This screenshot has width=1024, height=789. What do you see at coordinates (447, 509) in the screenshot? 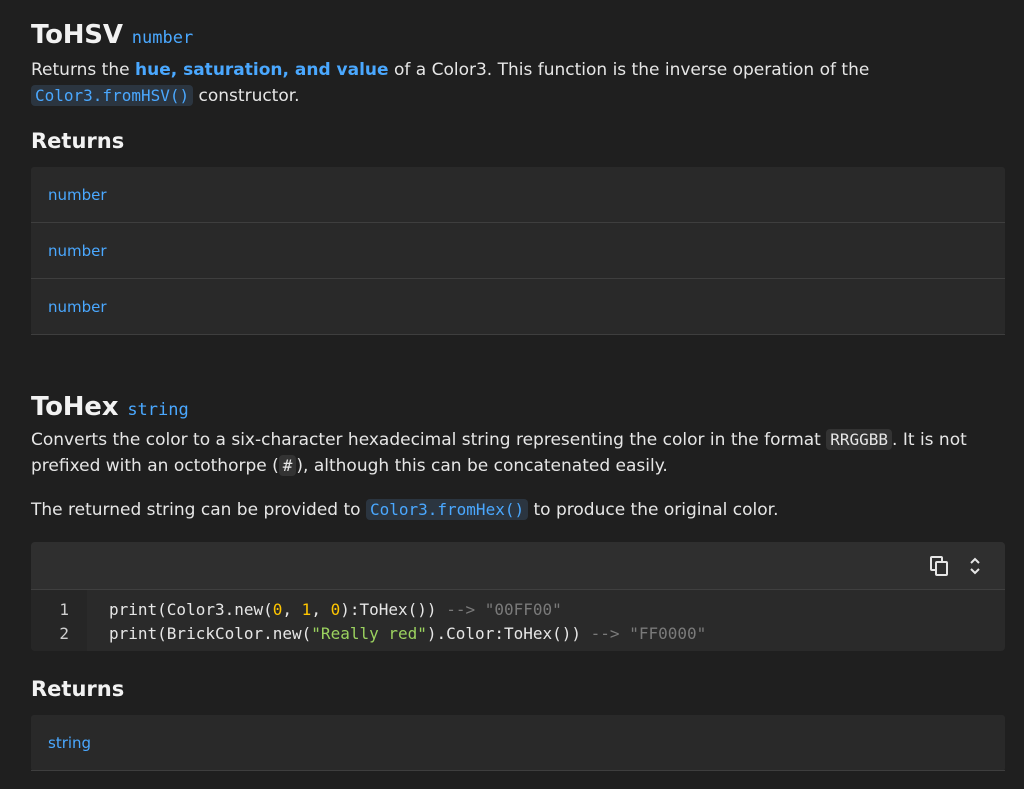
I see `fromhex-code-link: Color3.fromHex()` at bounding box center [447, 509].